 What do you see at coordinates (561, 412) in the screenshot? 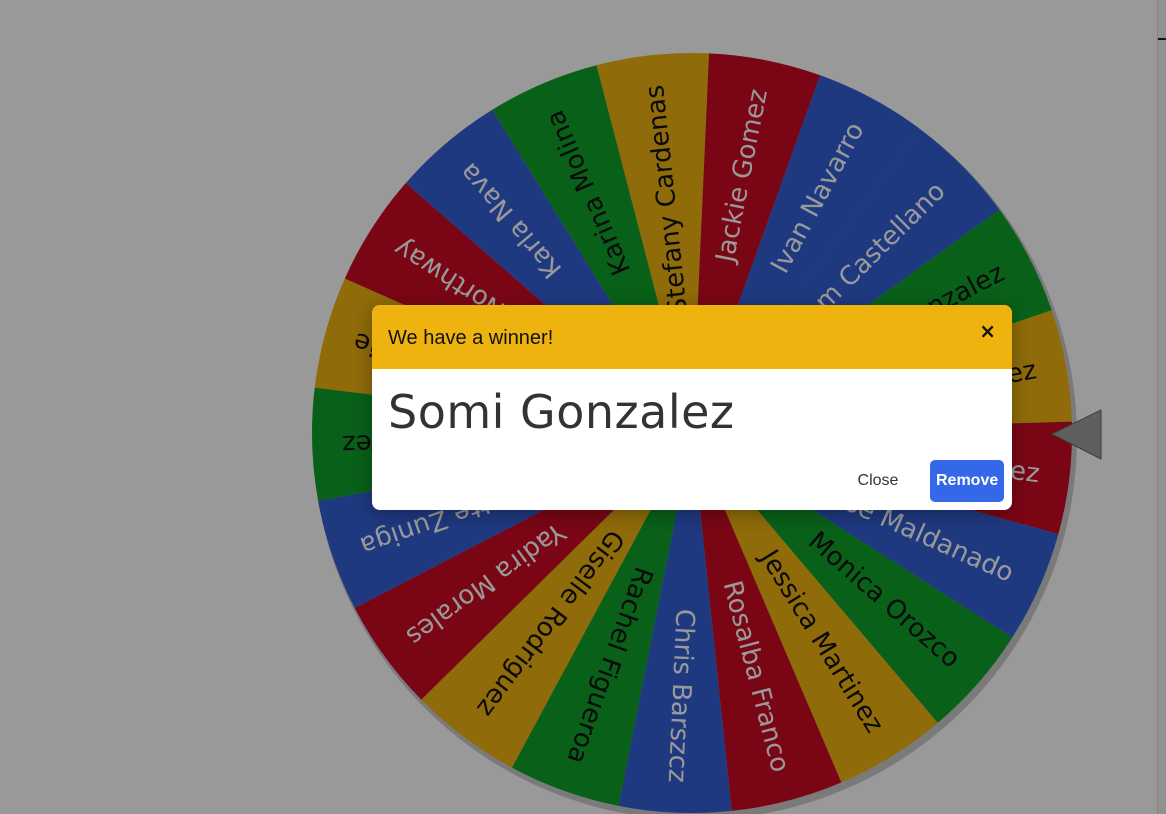
I see `winner-name: Somi Gonzalez` at bounding box center [561, 412].